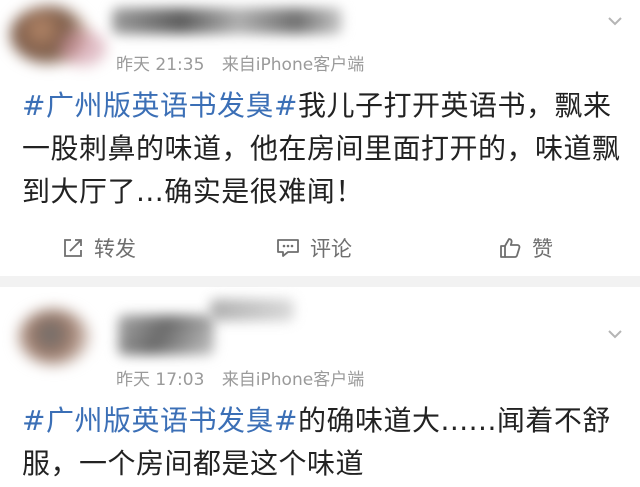 The height and width of the screenshot is (487, 640). Describe the element at coordinates (160, 380) in the screenshot. I see `post-time: 昨天 17:03` at that location.